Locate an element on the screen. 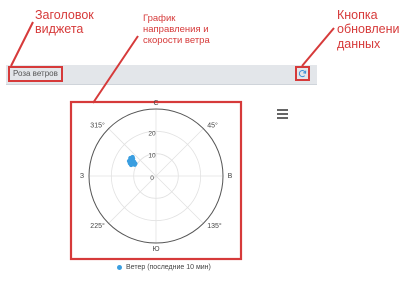 This screenshot has width=399, height=287. annotation-widget-title: Заголовок виджета is located at coordinates (64, 22).